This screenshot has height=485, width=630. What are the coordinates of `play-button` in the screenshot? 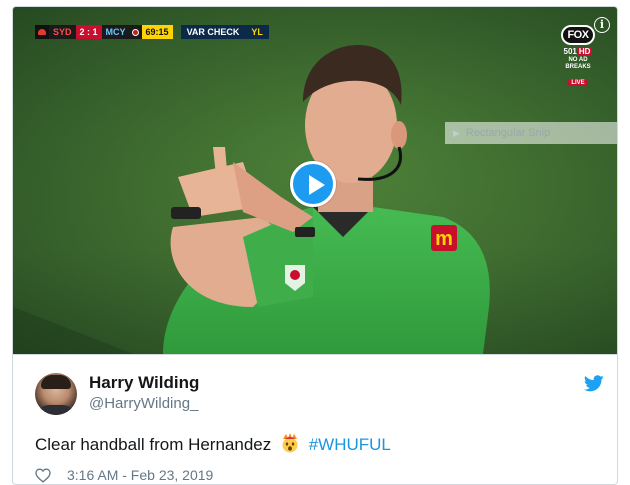 It's located at (313, 184).